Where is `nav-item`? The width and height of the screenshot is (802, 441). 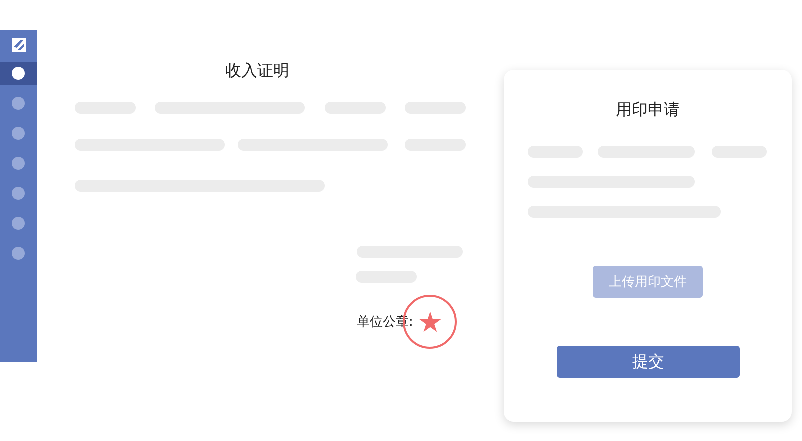
nav-item is located at coordinates (18, 73).